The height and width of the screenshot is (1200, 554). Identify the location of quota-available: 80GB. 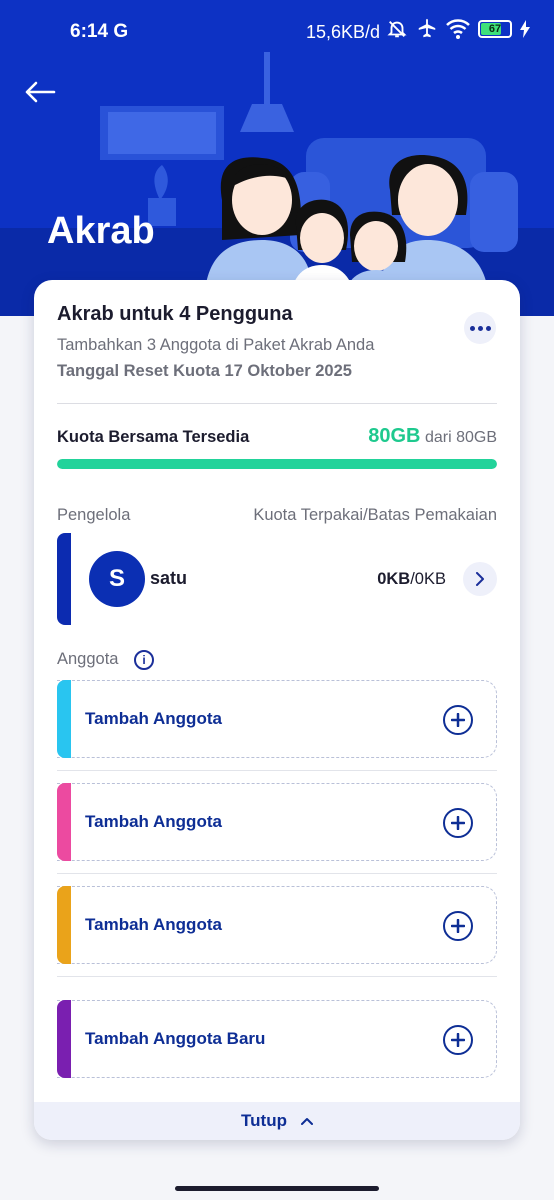
(394, 436).